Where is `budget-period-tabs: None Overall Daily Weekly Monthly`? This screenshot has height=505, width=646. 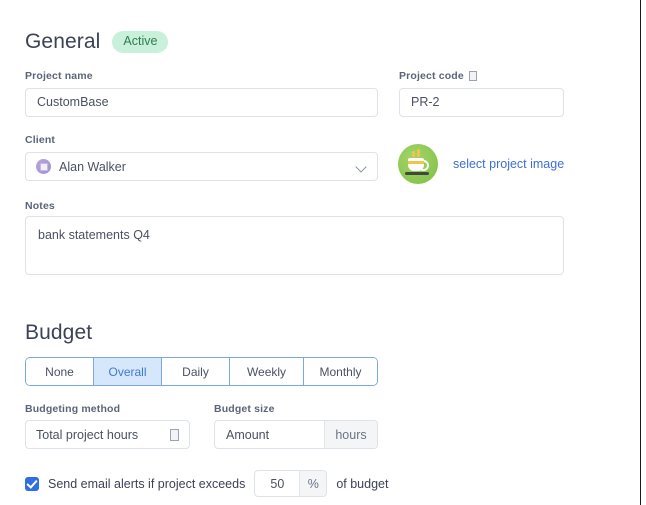
budget-period-tabs: None Overall Daily Weekly Monthly is located at coordinates (201, 371).